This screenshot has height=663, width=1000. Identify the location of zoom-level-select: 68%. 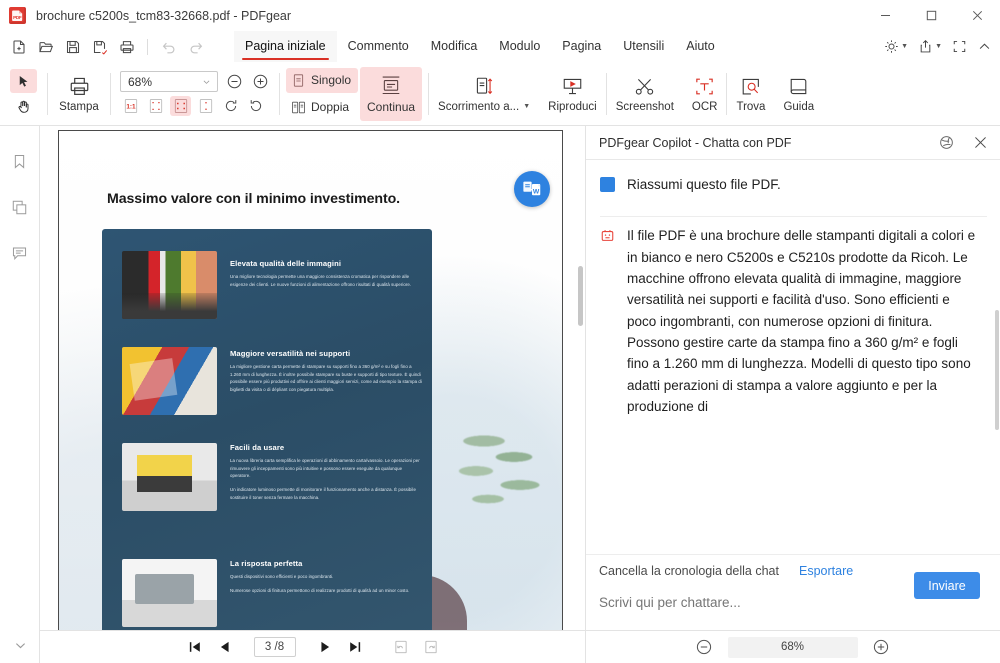
(169, 81).